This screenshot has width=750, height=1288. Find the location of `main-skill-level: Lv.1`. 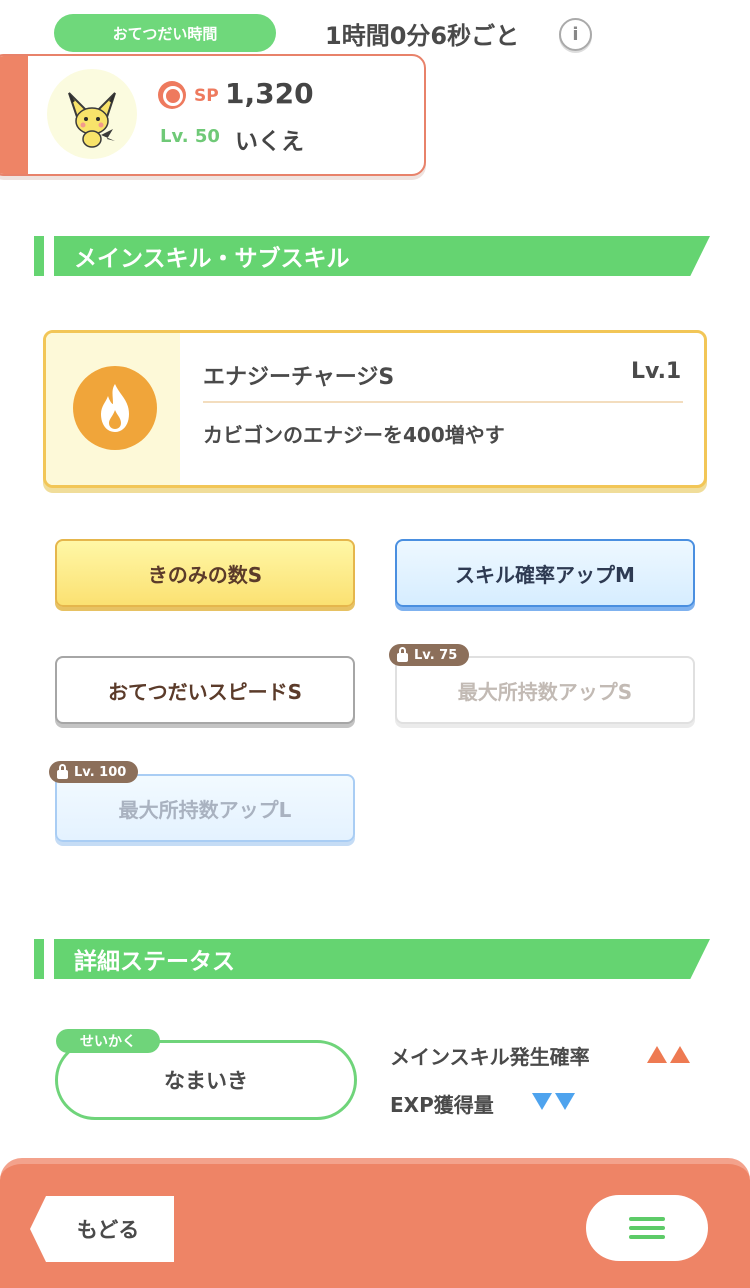

main-skill-level: Lv.1 is located at coordinates (656, 371).